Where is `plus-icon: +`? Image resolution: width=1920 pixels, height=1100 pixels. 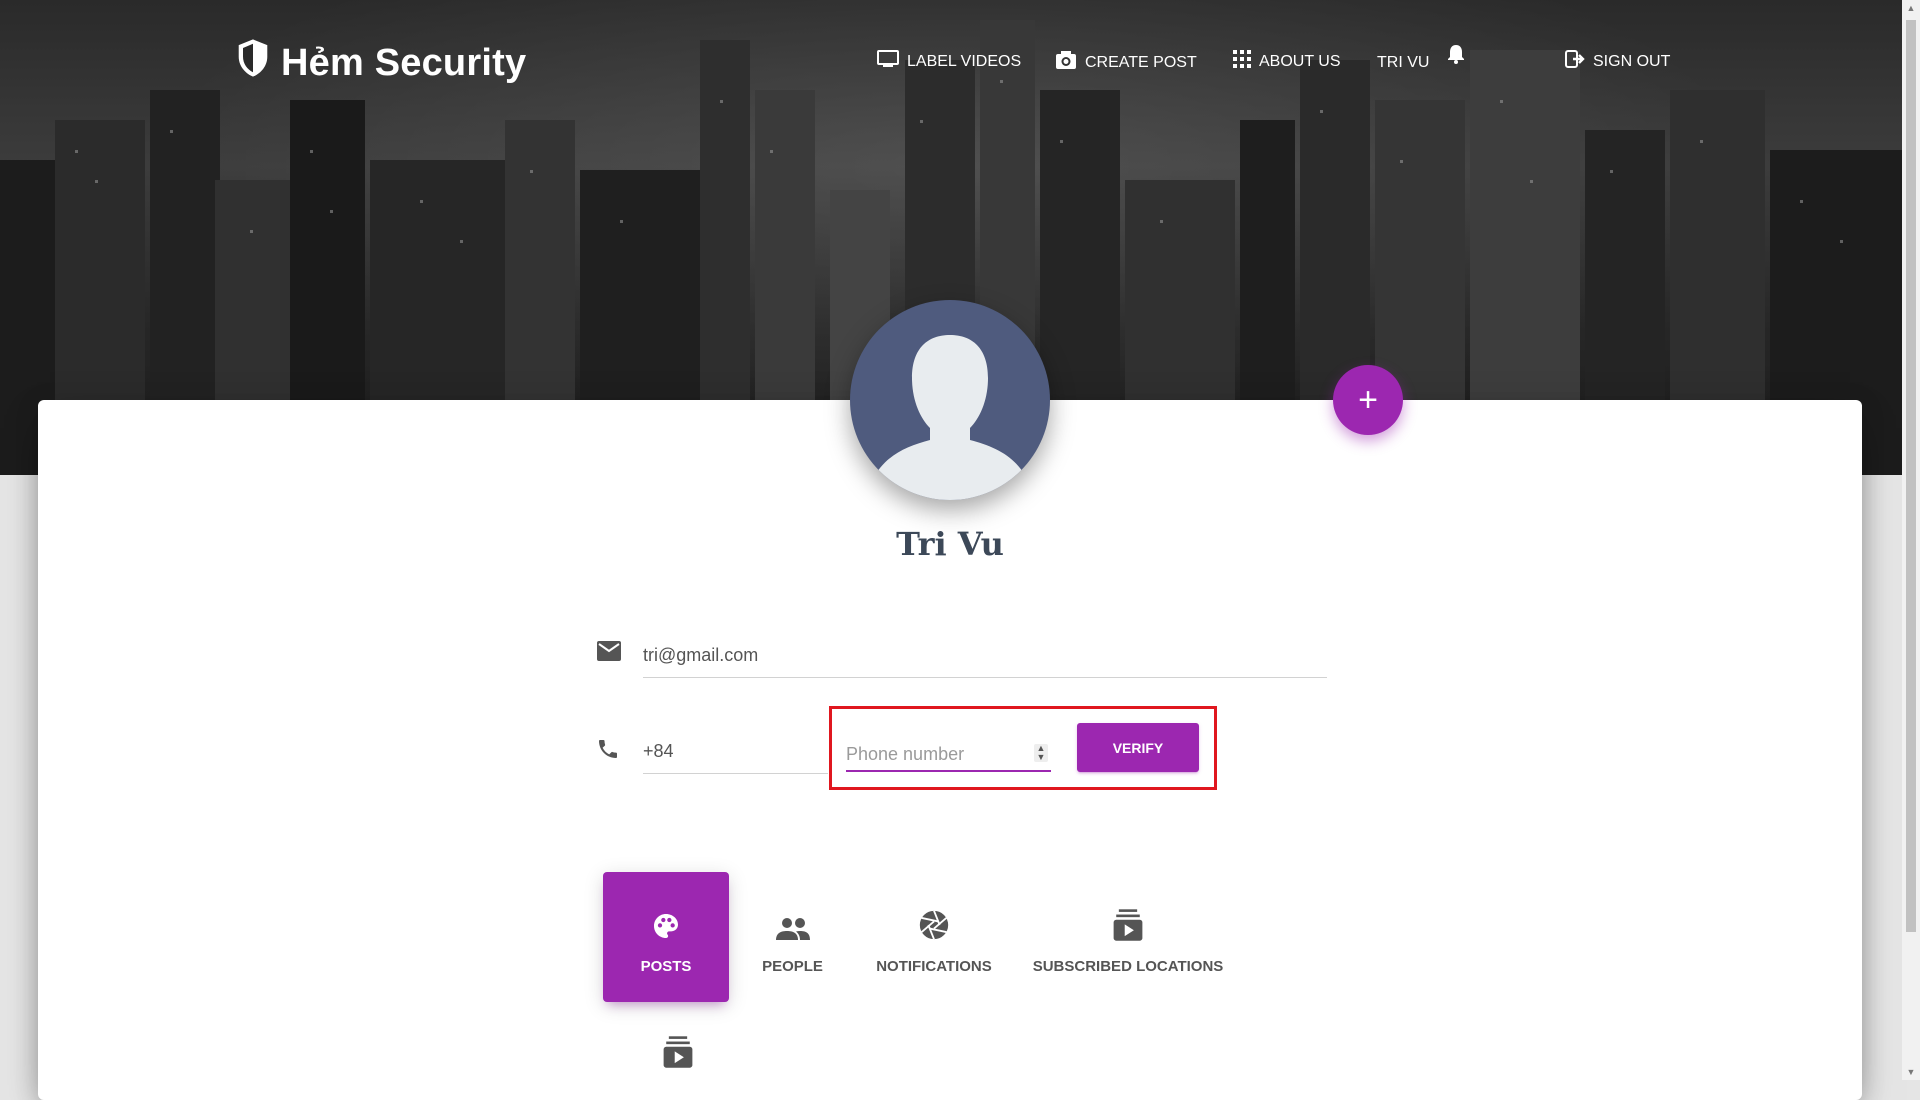
plus-icon: + is located at coordinates (1368, 399).